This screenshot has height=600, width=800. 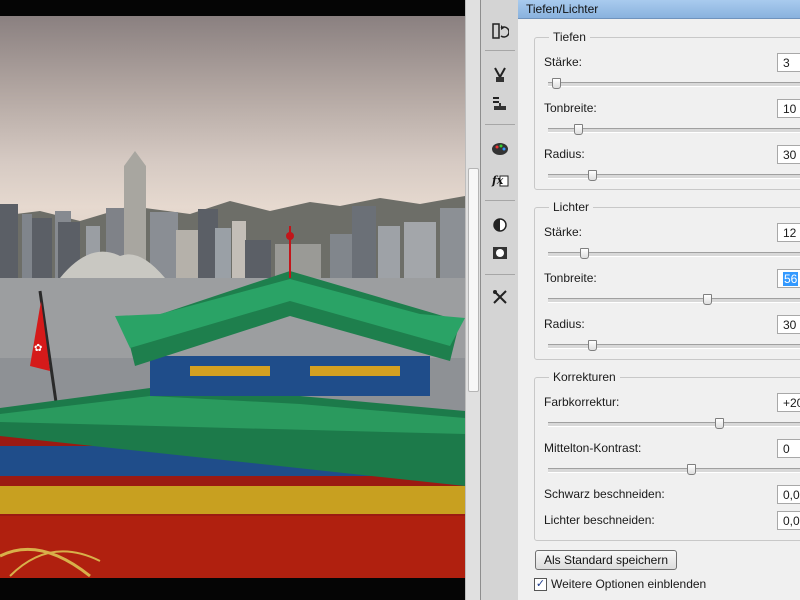 What do you see at coordinates (500, 297) in the screenshot?
I see `brush-tools-icon` at bounding box center [500, 297].